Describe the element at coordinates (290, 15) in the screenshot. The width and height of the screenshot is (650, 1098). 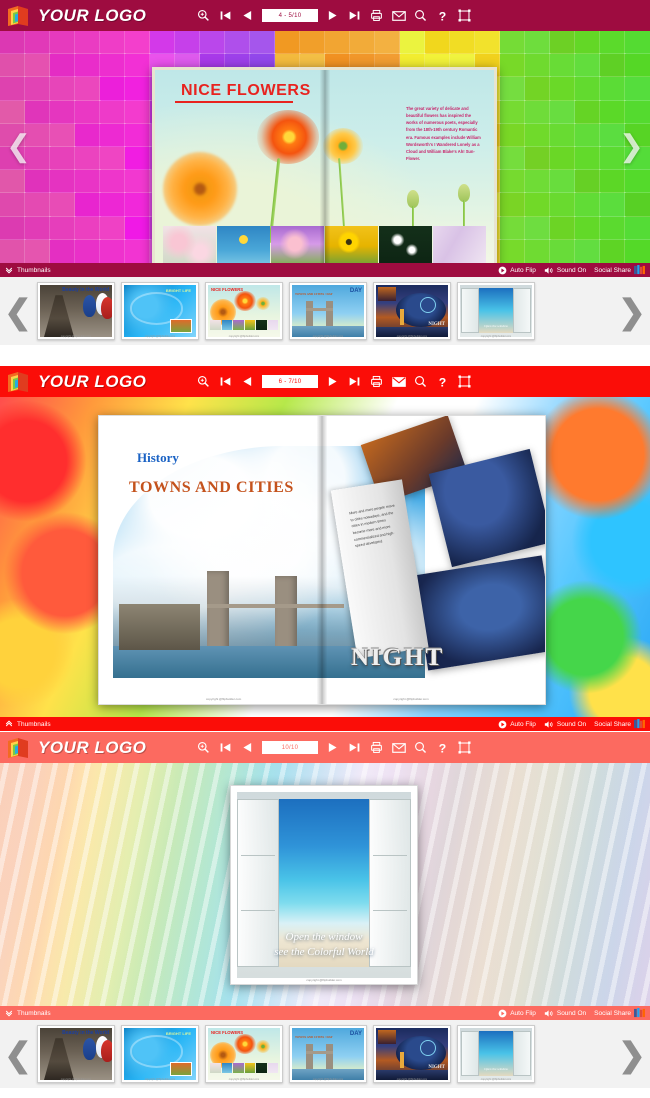
I see `page-number-input: 4 - 5/10` at that location.